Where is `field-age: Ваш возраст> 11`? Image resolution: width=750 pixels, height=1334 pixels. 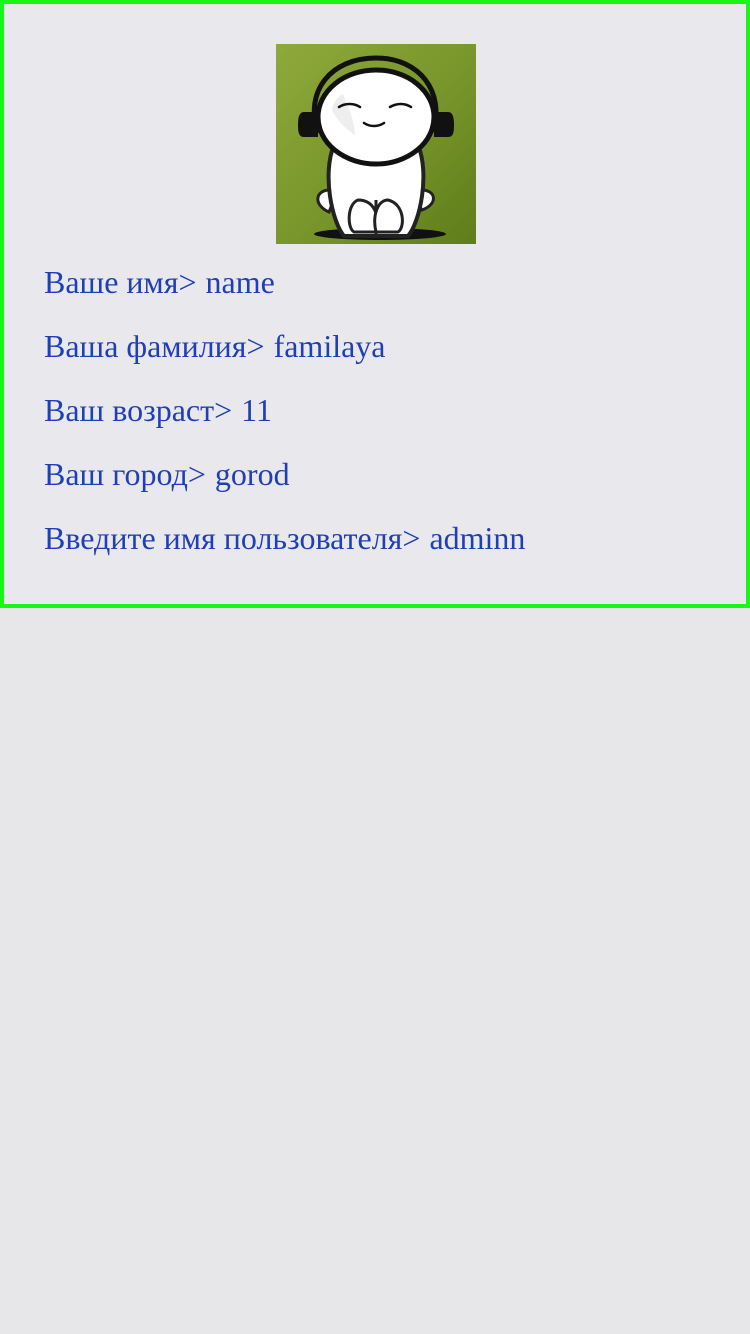
field-age: Ваш возраст> 11 is located at coordinates (284, 424).